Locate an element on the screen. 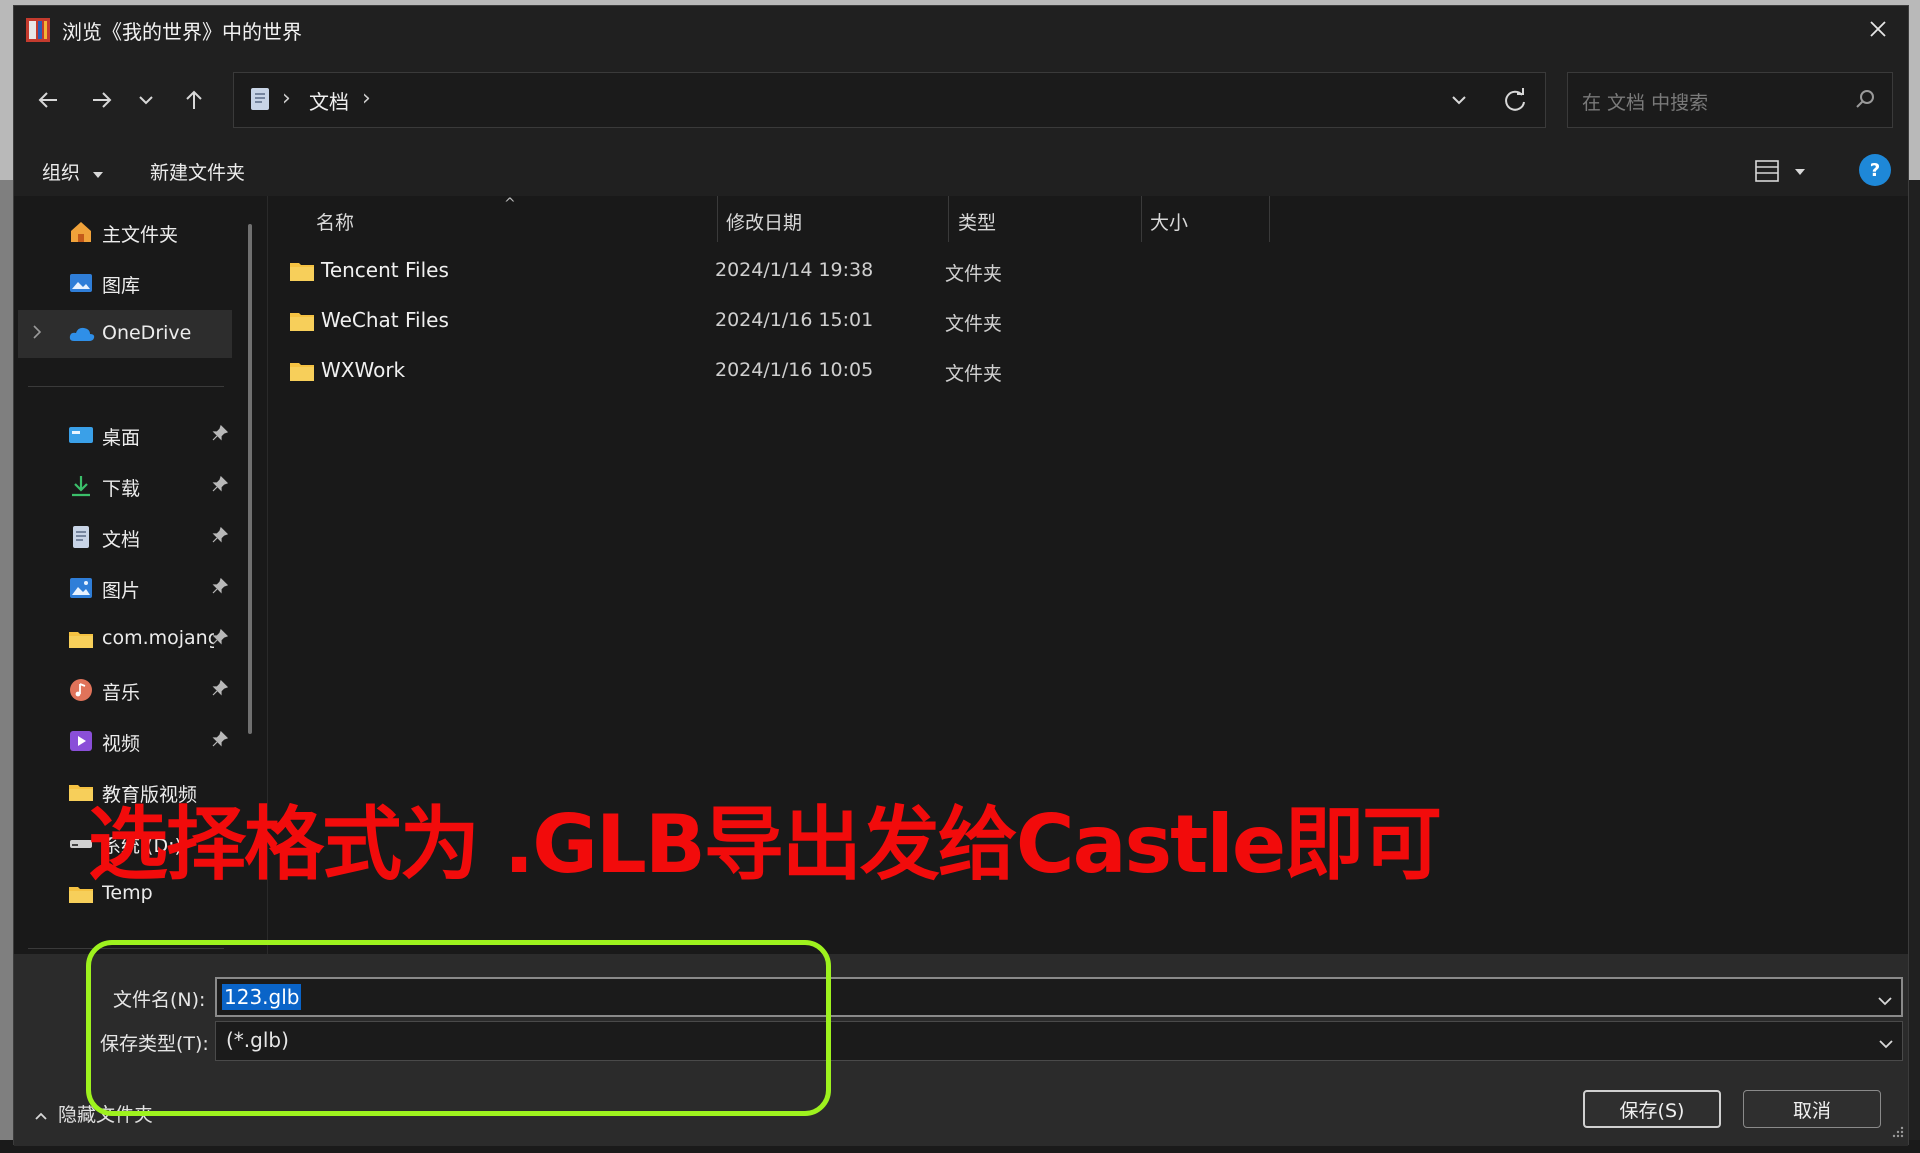  column-header-label: 名称 is located at coordinates (335, 223).